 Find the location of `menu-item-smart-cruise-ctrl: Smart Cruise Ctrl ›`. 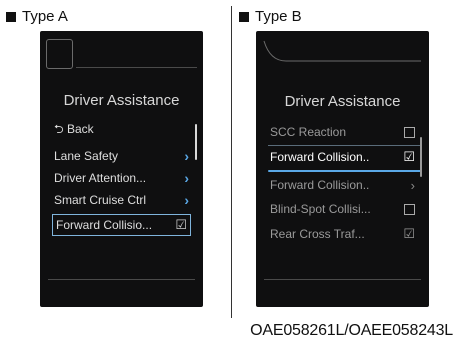

menu-item-smart-cruise-ctrl: Smart Cruise Ctrl › is located at coordinates (121, 200).